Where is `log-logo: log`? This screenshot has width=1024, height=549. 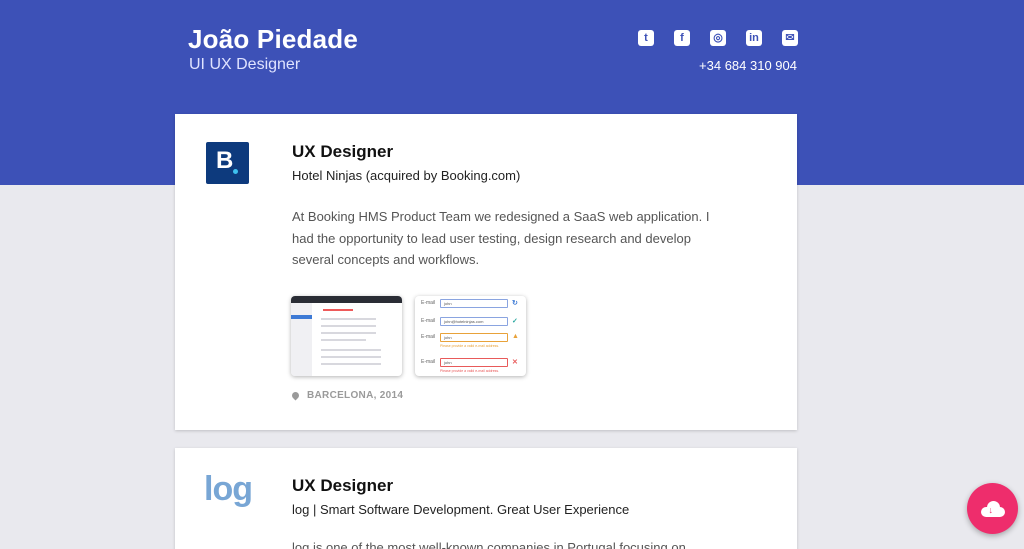
log-logo: log is located at coordinates (228, 489).